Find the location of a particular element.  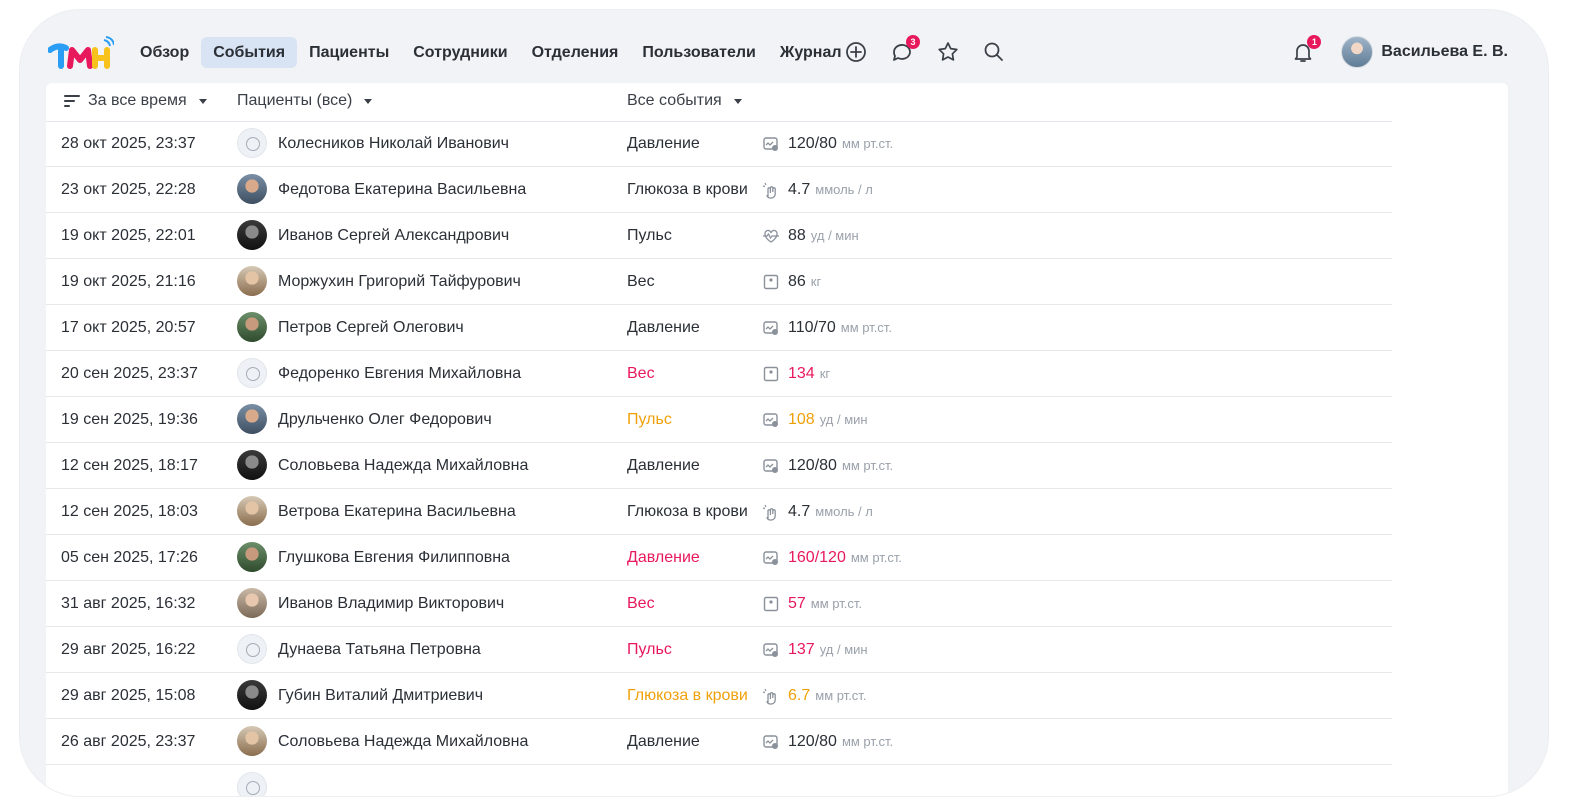

nav-item: События is located at coordinates (249, 52).